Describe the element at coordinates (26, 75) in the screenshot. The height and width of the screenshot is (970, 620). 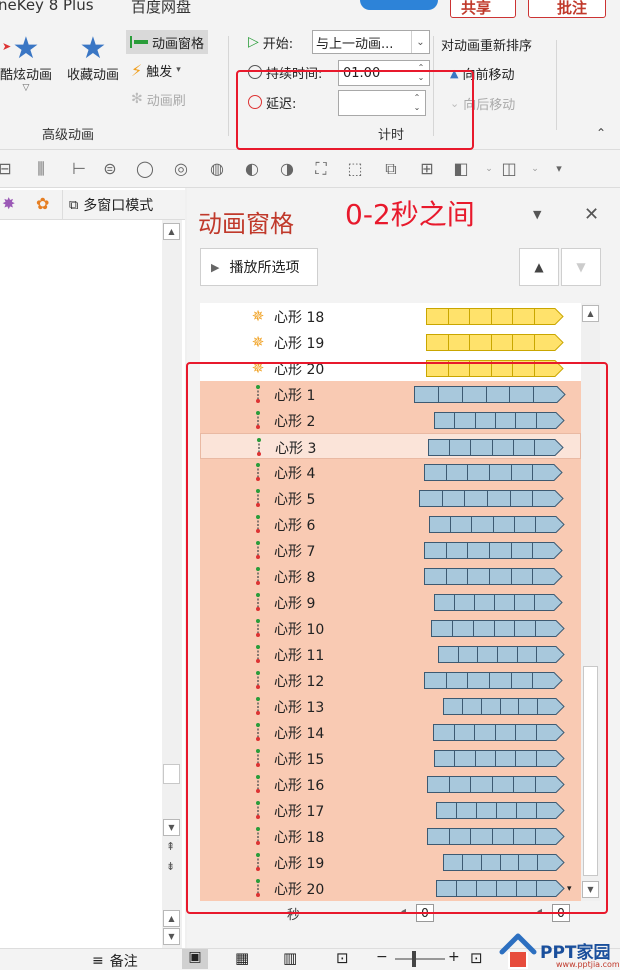
I see `dazzle-label: 酷炫动画` at that location.